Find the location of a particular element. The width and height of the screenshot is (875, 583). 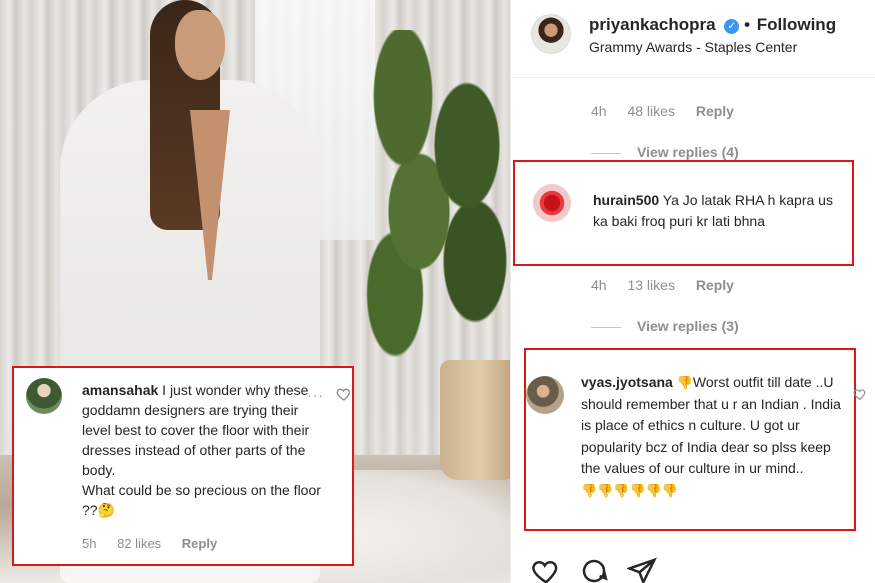

thumbs-down-icon: 👎 is located at coordinates (684, 382).